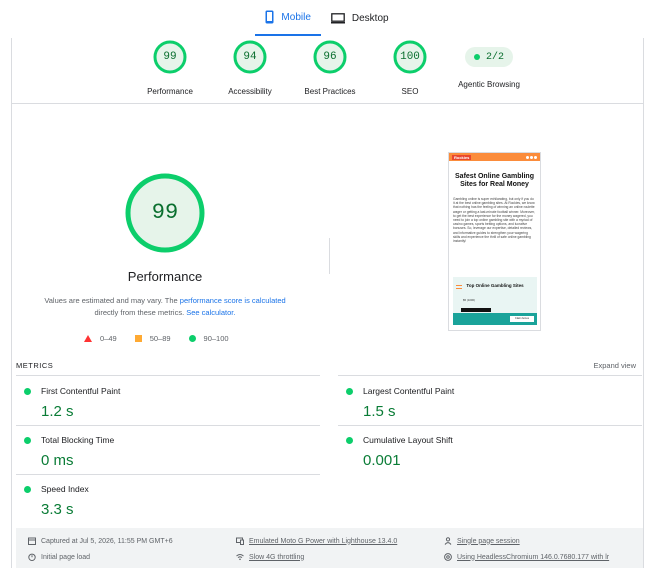  I want to click on single-page-session: Single page session, so click(482, 541).